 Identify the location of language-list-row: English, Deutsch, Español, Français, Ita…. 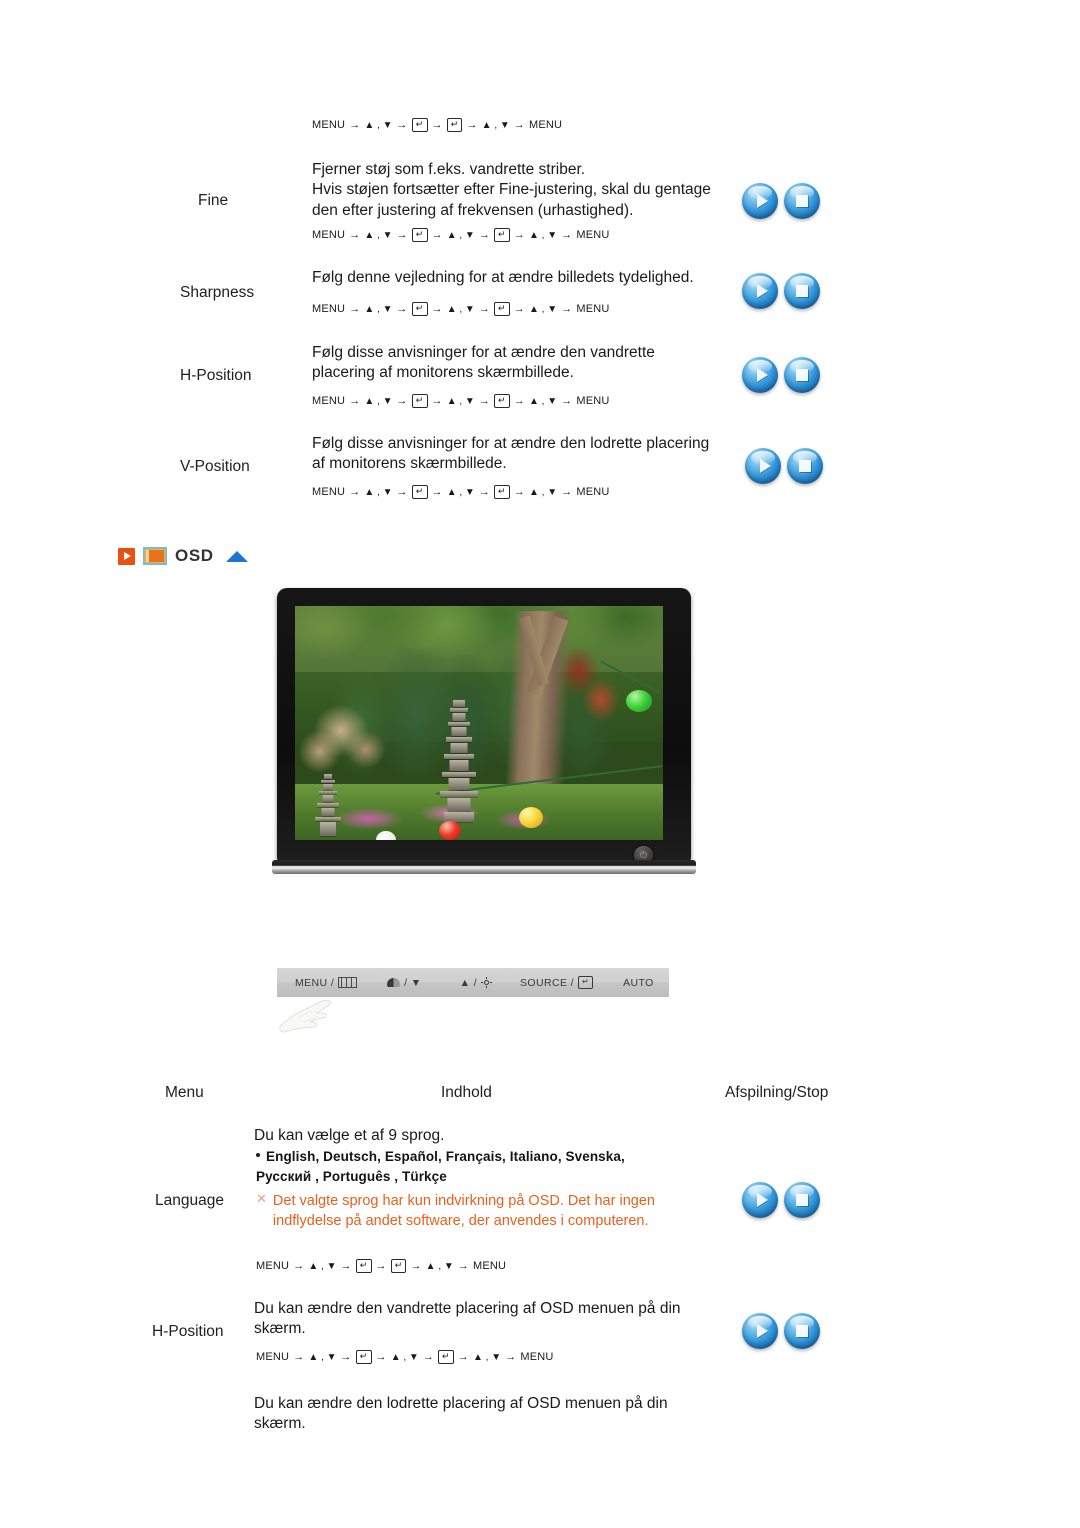
(476, 1167).